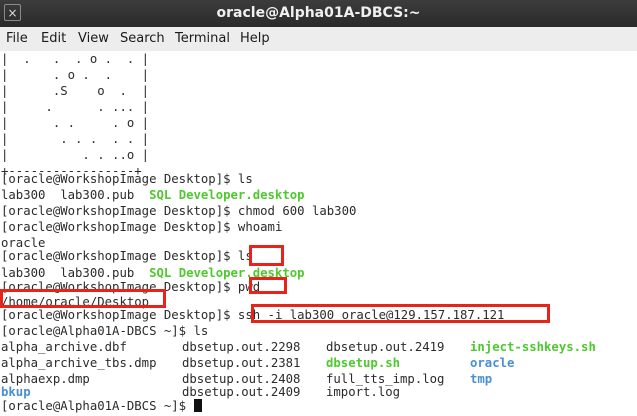 This screenshot has height=416, width=637. I want to click on menu-view: View, so click(93, 38).